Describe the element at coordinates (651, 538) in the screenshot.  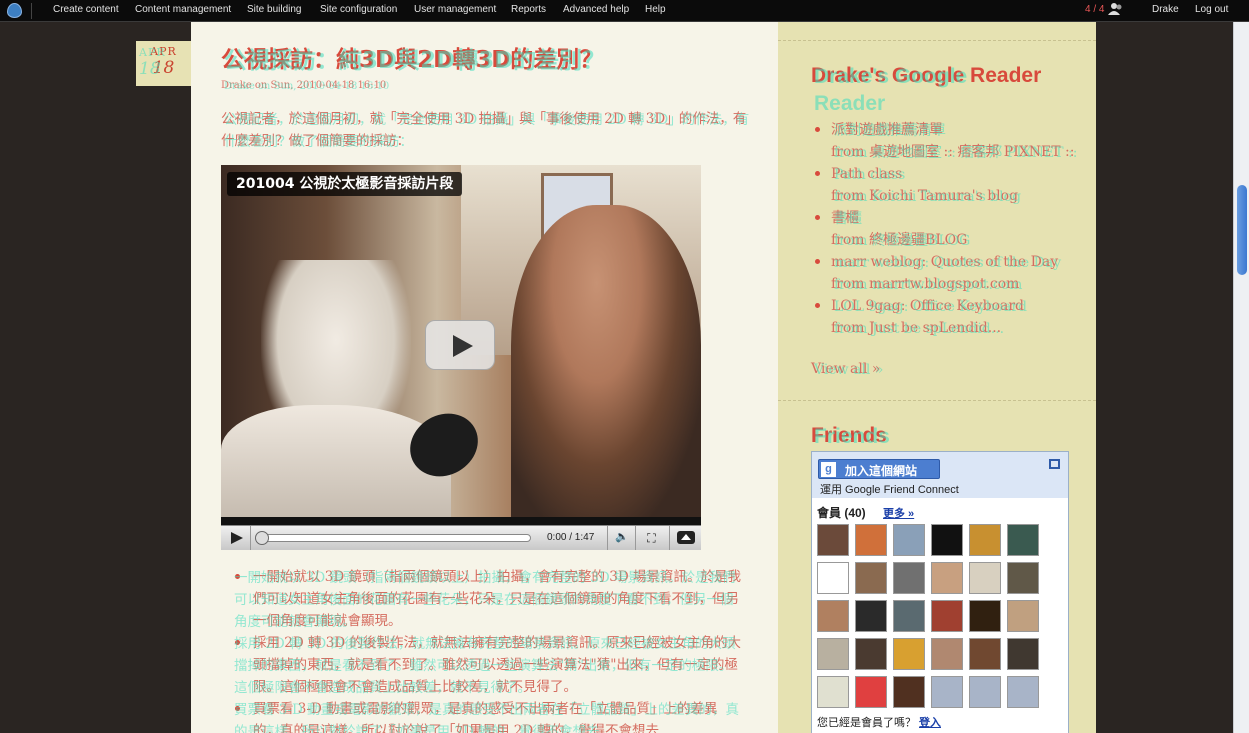
I see `fullscreen-icon: ⛶` at that location.